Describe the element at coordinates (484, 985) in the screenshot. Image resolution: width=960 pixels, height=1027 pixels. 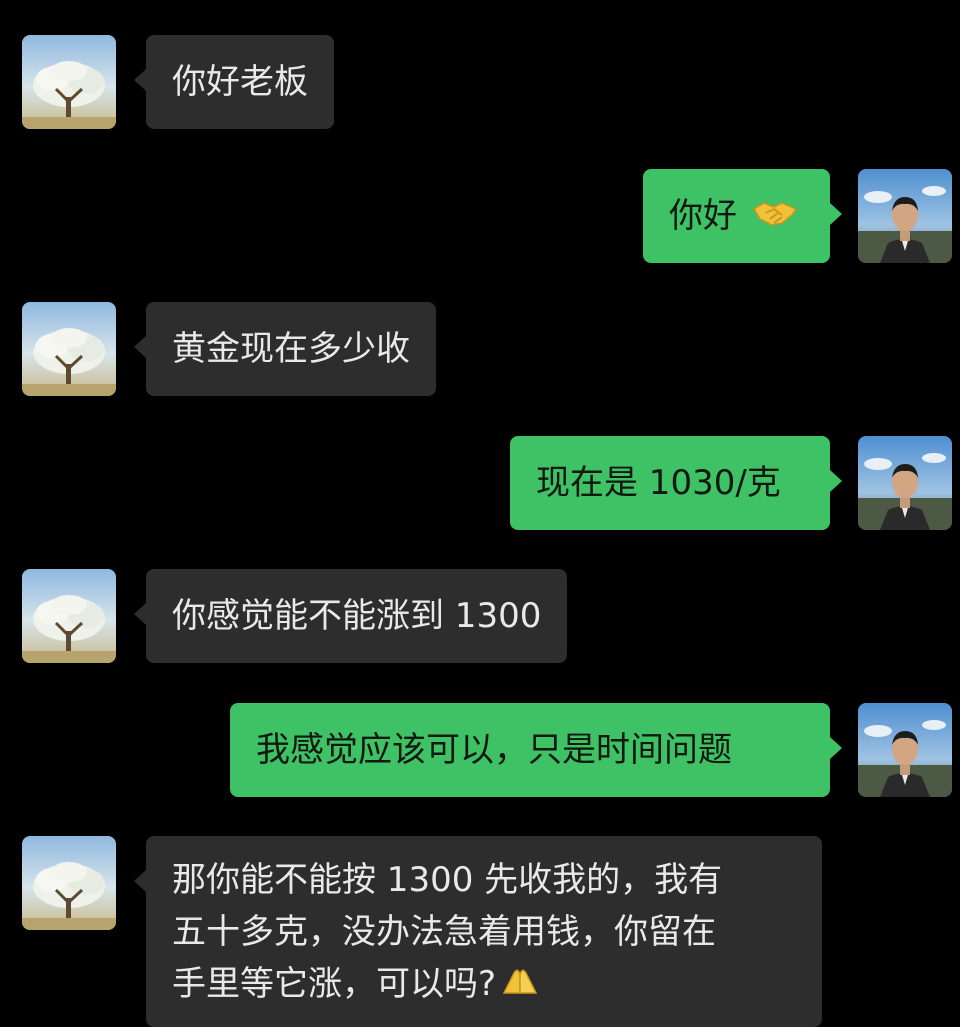
I see `message-text-line: 手里等它涨，可以吗?` at that location.